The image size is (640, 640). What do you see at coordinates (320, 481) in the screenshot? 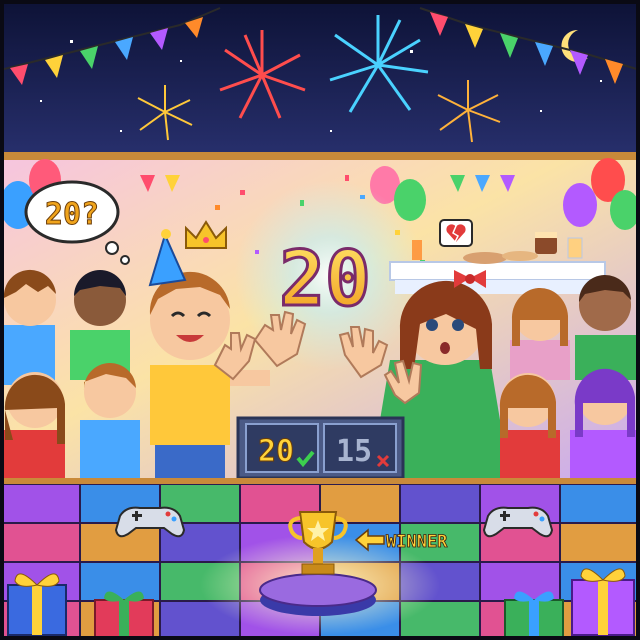
I see `floor-edge` at bounding box center [320, 481].